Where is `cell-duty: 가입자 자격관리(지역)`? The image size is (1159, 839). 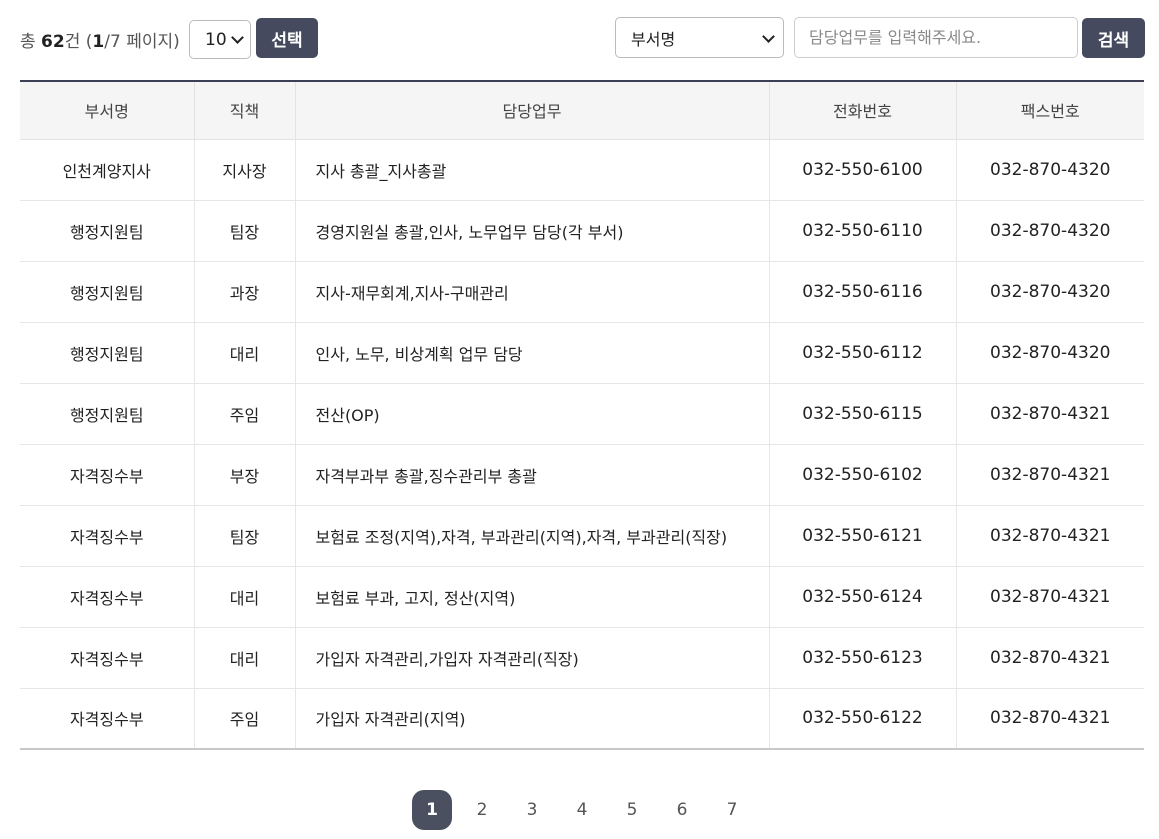
cell-duty: 가입자 자격관리(지역) is located at coordinates (531, 718).